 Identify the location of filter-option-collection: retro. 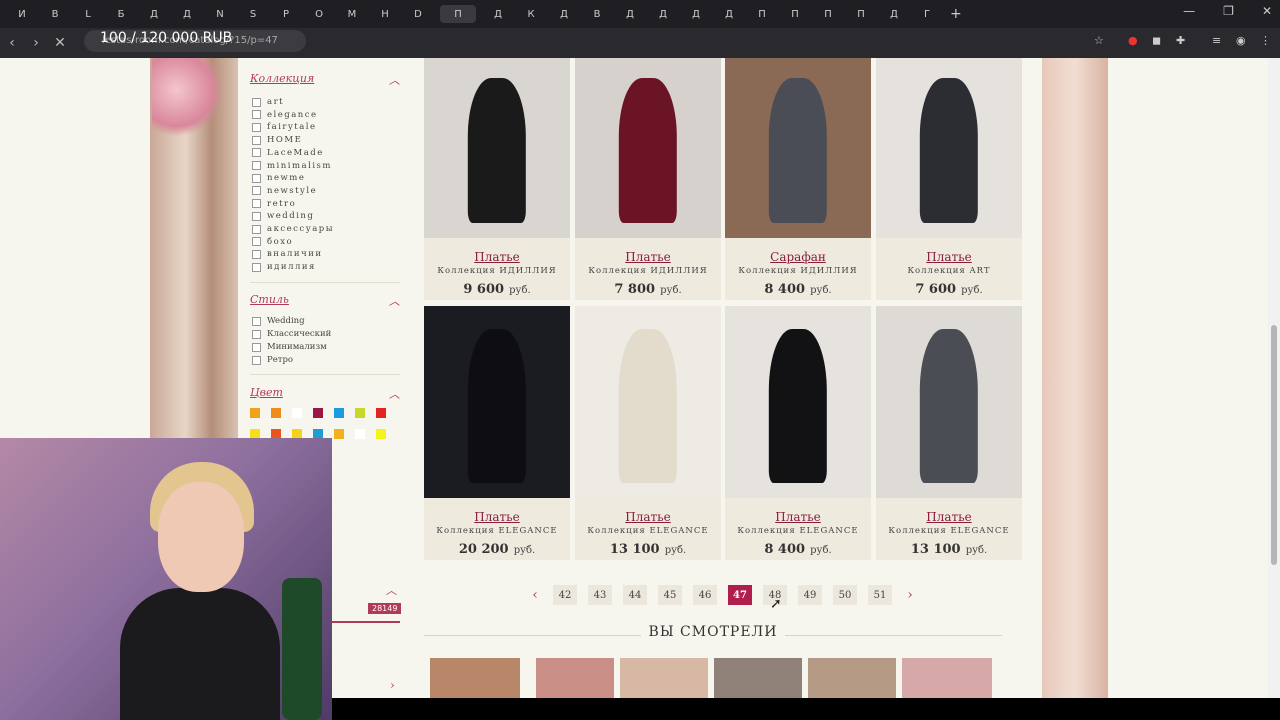
(274, 204).